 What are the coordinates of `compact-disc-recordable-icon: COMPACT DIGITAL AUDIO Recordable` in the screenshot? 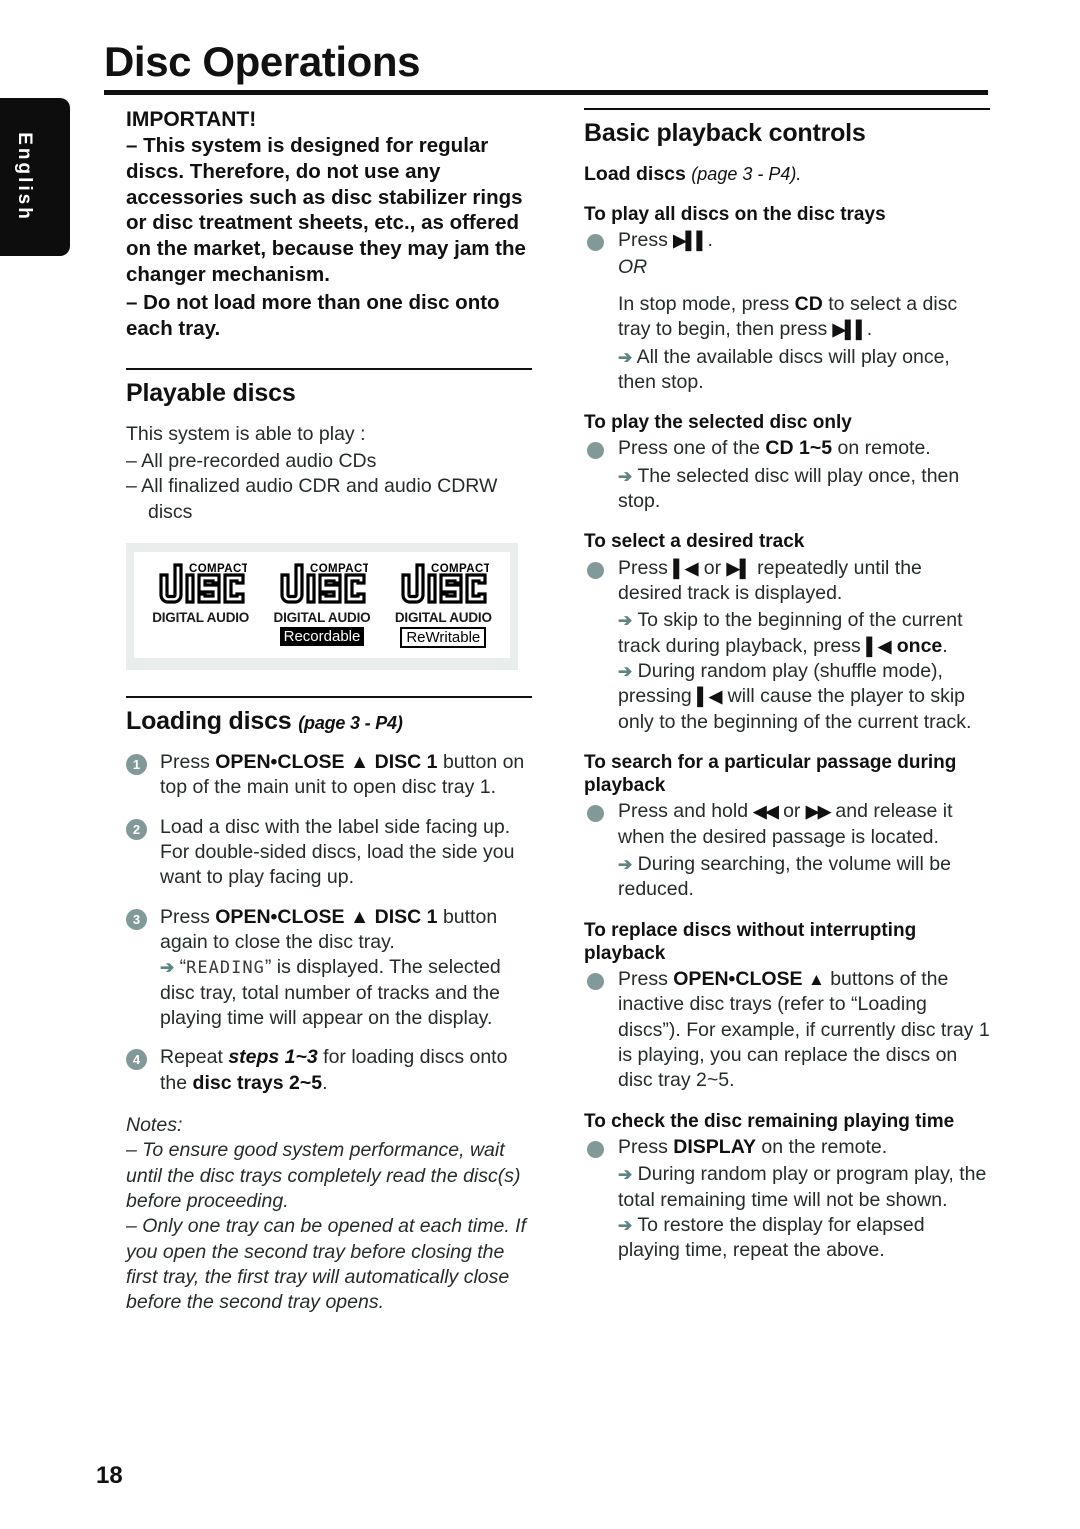 It's located at (322, 604).